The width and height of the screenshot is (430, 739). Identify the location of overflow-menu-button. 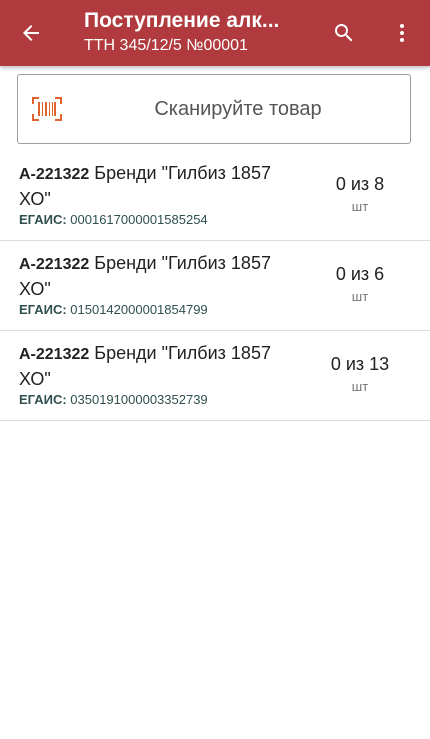
(402, 33).